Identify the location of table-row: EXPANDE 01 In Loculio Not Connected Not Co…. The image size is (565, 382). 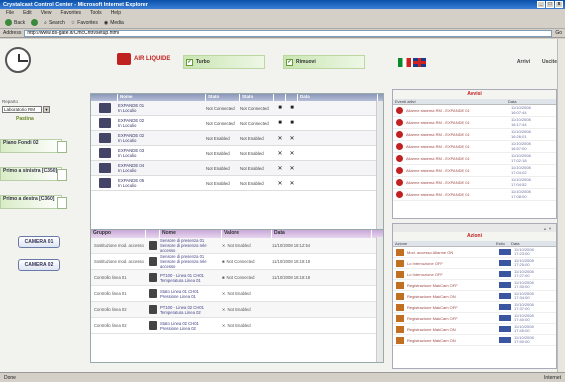
(237, 108).